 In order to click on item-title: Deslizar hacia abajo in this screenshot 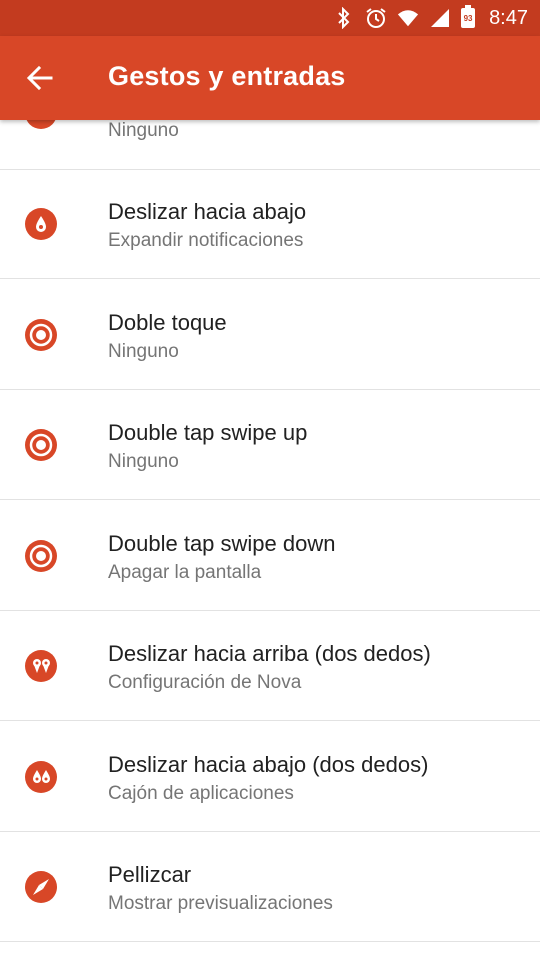, I will do `click(207, 211)`.